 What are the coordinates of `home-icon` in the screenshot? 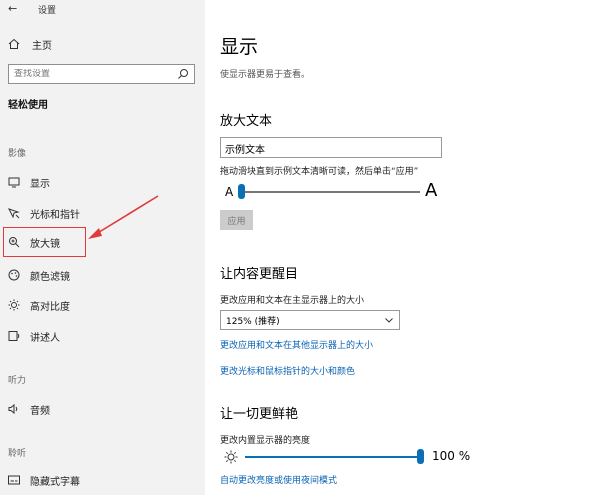 It's located at (14, 44).